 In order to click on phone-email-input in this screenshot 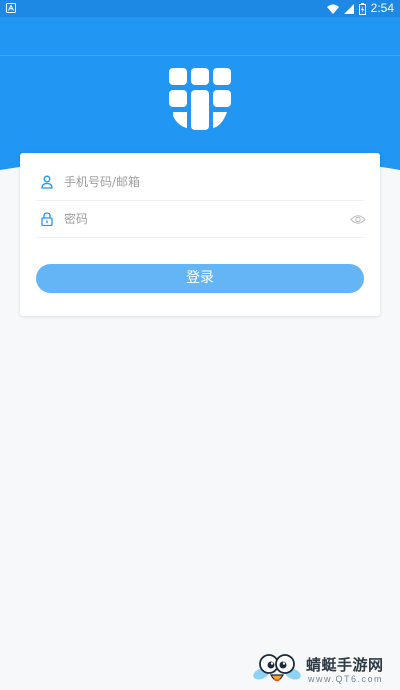, I will do `click(199, 182)`.